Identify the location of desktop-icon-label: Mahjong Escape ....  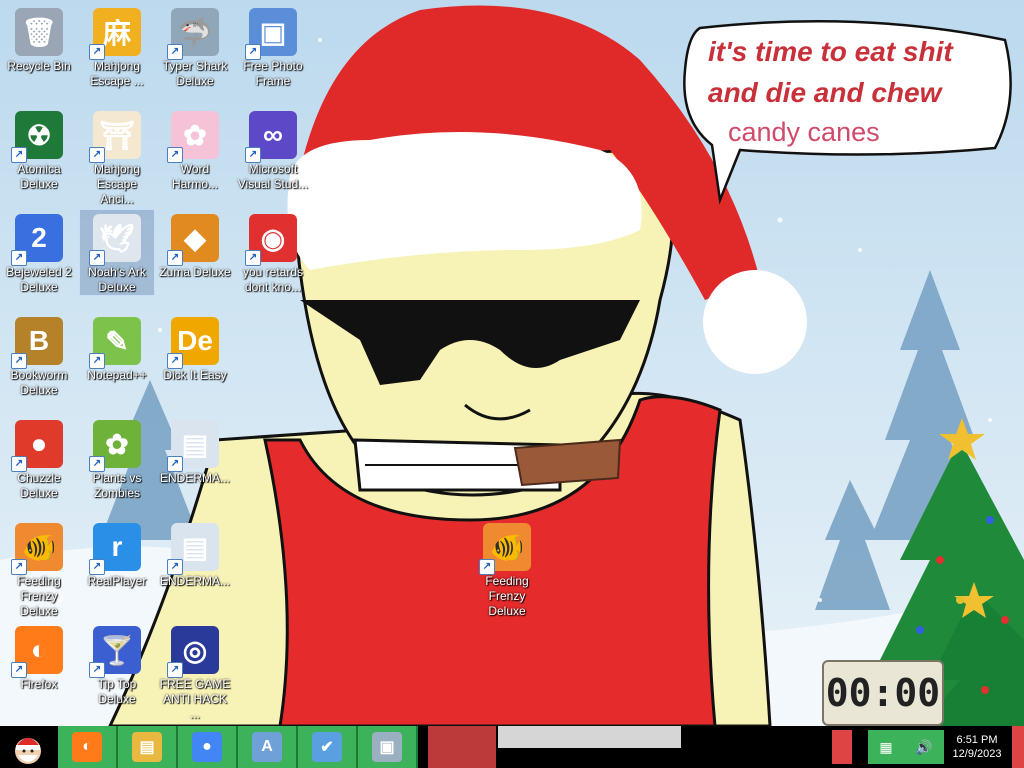
(117, 73).